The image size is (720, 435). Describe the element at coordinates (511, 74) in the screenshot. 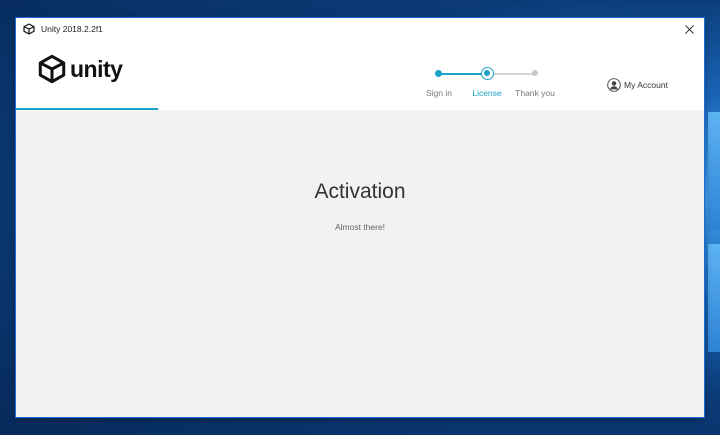

I see `stepper-line-pending` at that location.